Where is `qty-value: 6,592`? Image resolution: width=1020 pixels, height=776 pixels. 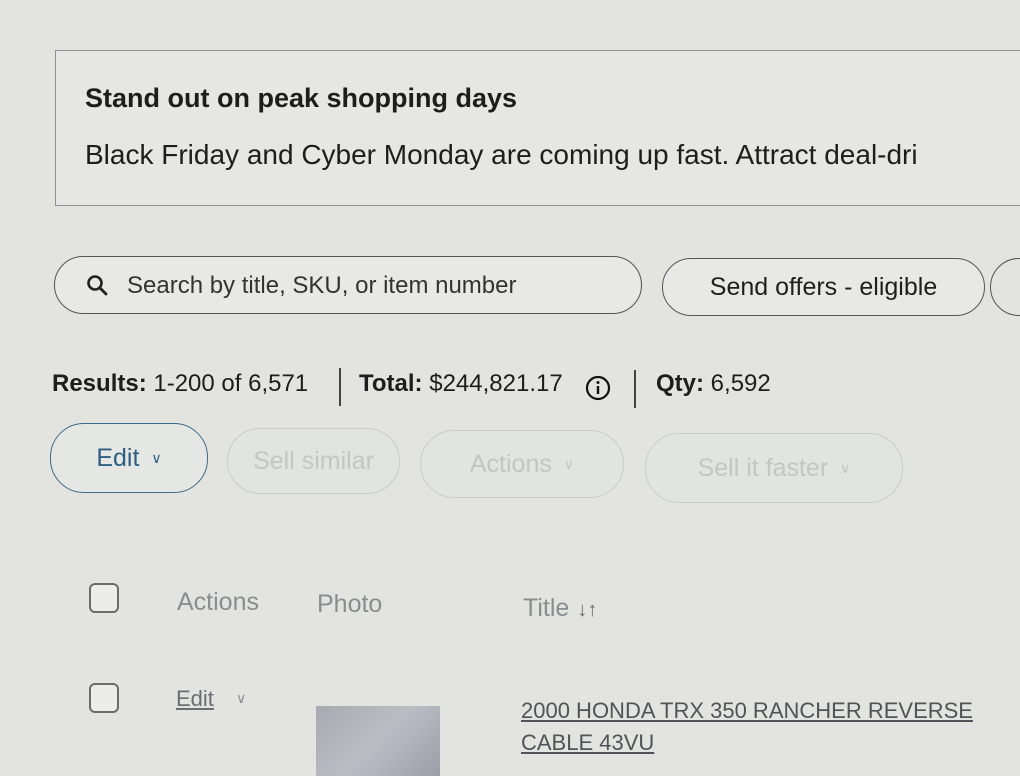
qty-value: 6,592 is located at coordinates (740, 383).